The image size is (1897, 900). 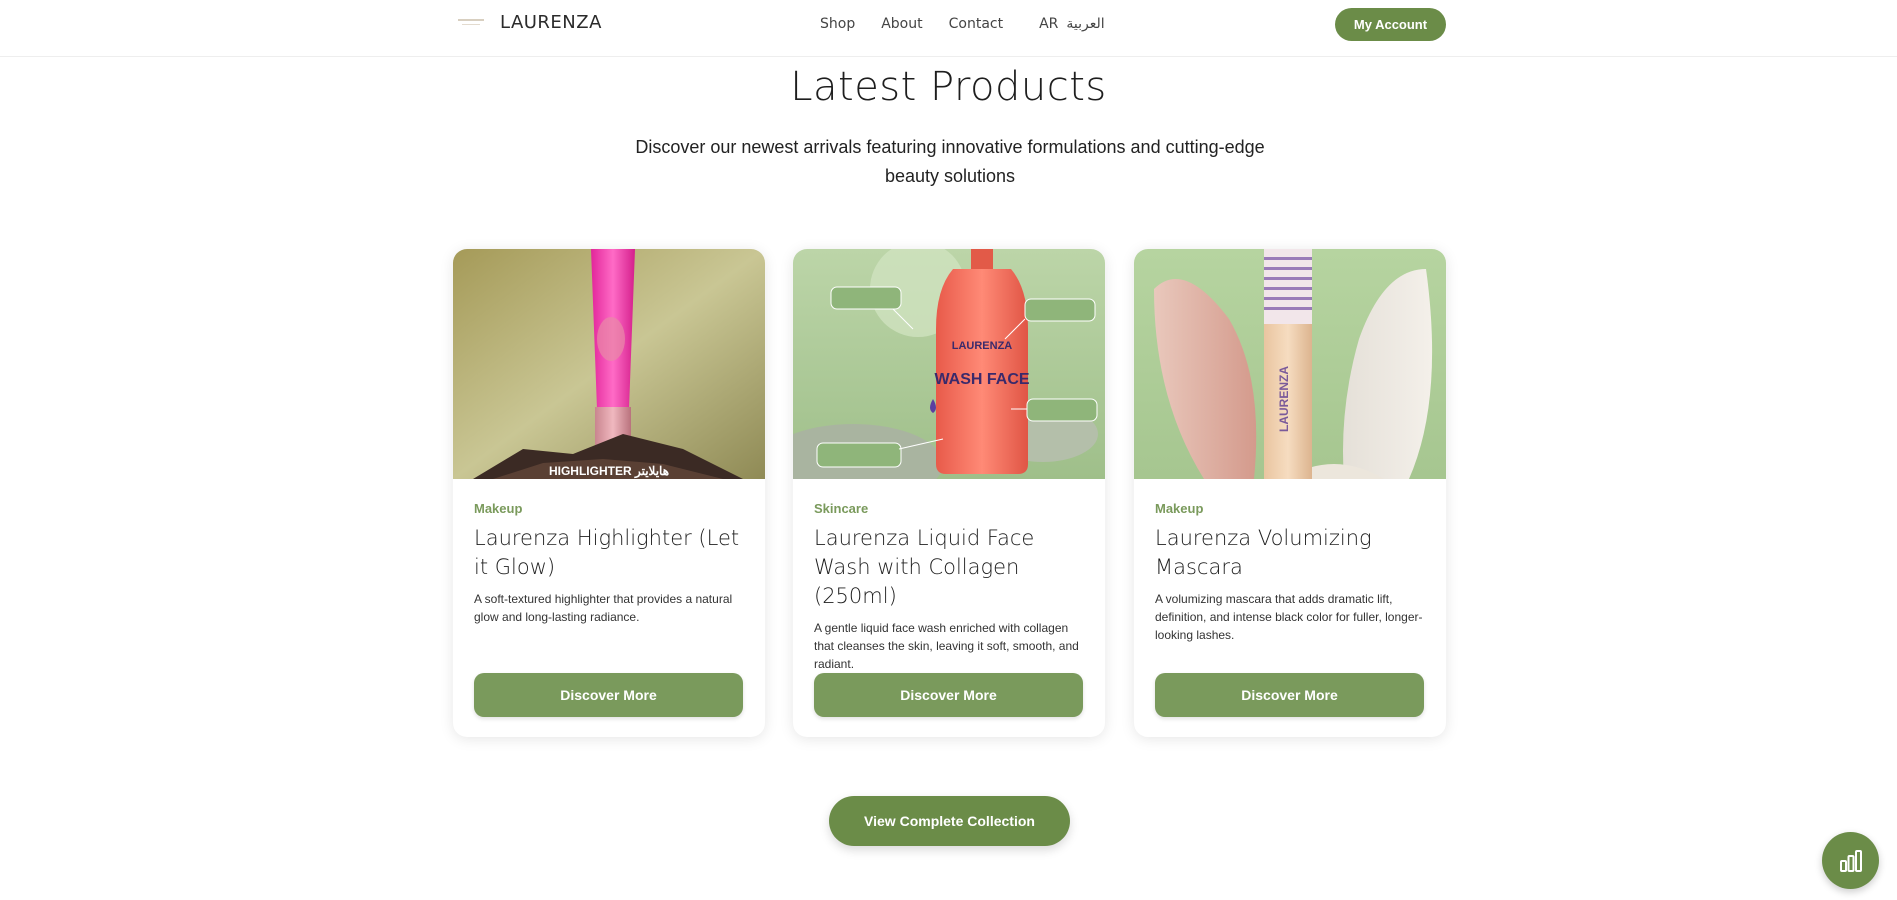 I want to click on product-title: Laurenza Highlighter (Let it Glow), so click(x=609, y=553).